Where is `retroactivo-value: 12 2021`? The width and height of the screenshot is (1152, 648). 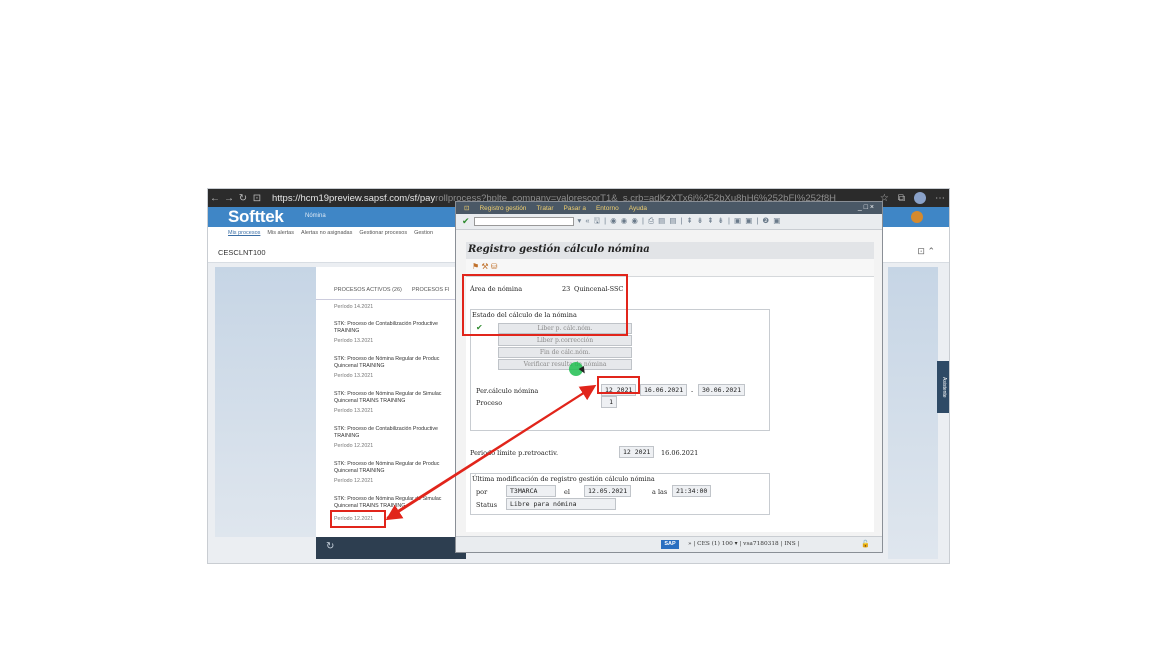
retroactivo-value: 12 2021 is located at coordinates (637, 452).